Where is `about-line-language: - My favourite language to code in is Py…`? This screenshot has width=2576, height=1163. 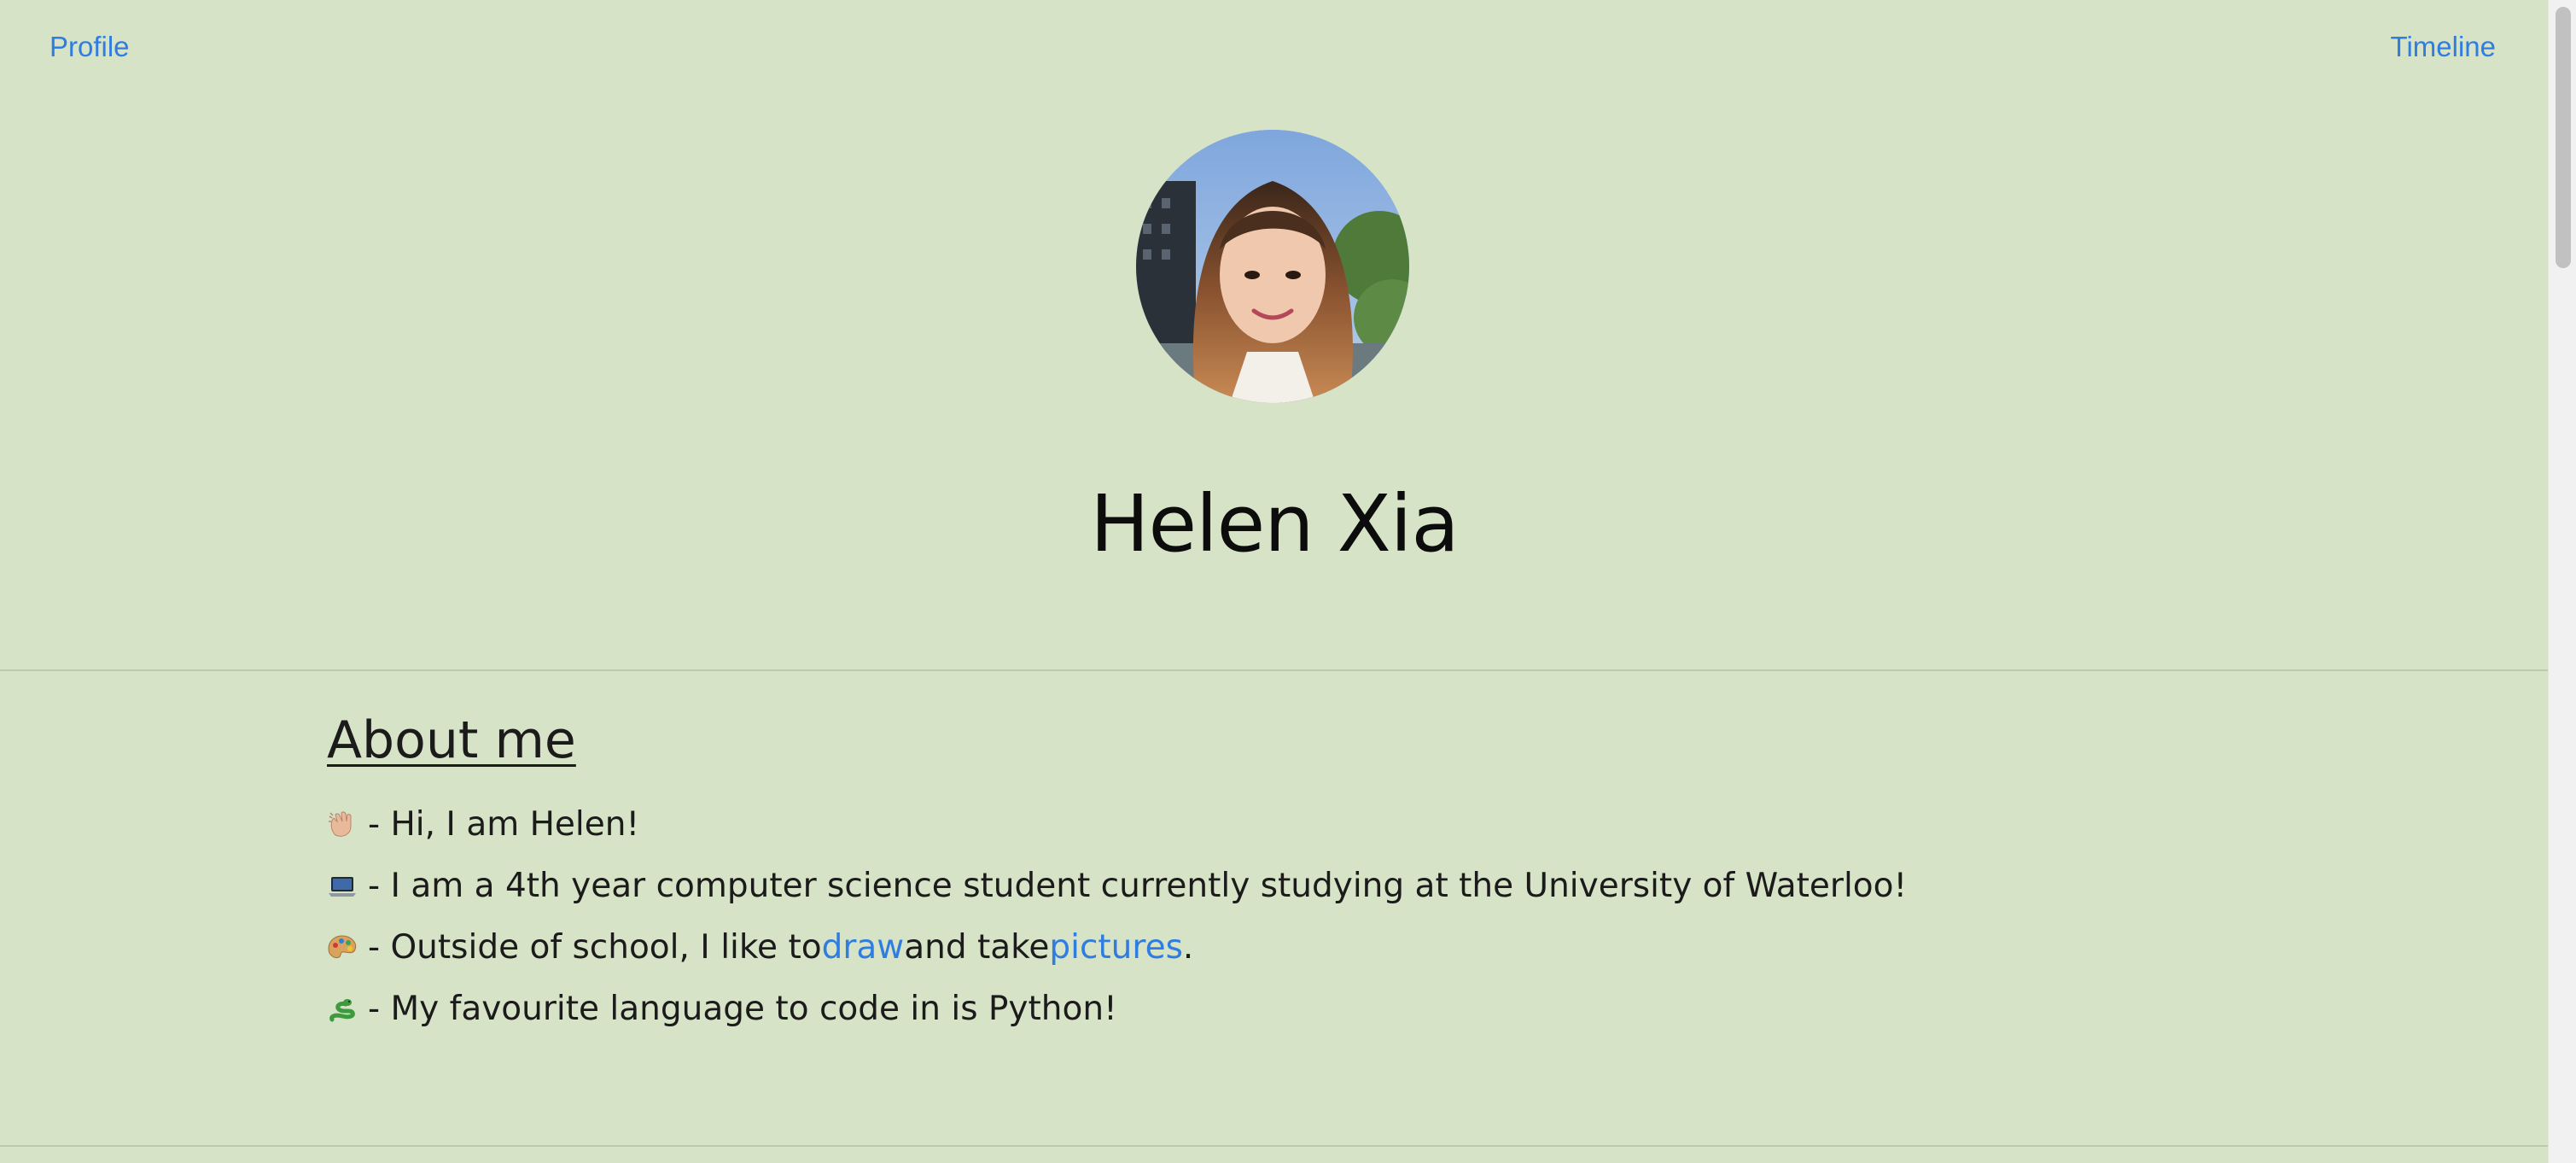 about-line-language: - My favourite language to code in is Py… is located at coordinates (1266, 1009).